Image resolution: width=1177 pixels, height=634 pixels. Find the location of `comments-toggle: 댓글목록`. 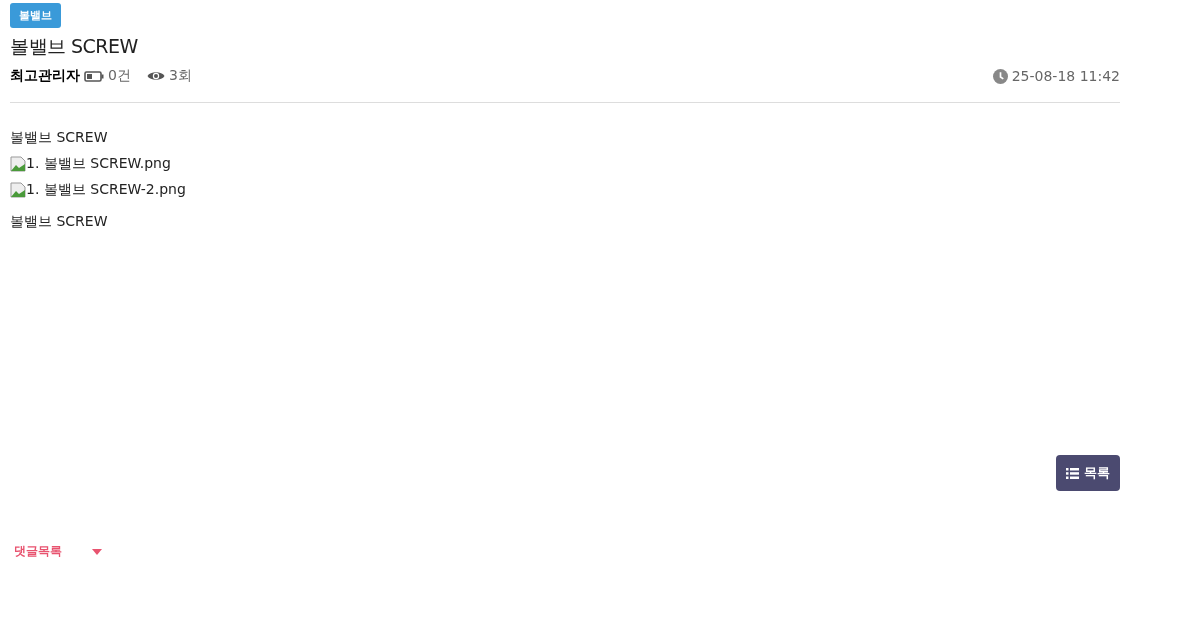

comments-toggle: 댓글목록 is located at coordinates (38, 551).